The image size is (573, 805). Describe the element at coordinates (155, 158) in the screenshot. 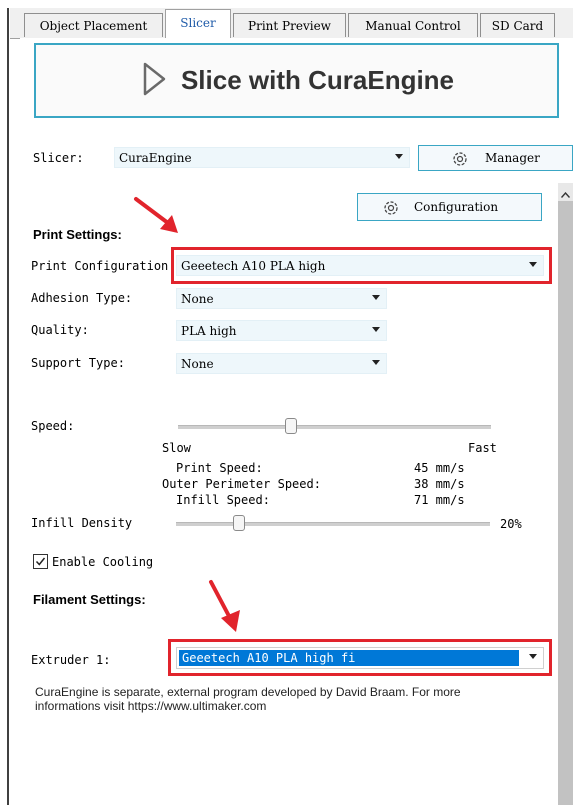

I see `slicer-select-value: CuraEngine` at that location.